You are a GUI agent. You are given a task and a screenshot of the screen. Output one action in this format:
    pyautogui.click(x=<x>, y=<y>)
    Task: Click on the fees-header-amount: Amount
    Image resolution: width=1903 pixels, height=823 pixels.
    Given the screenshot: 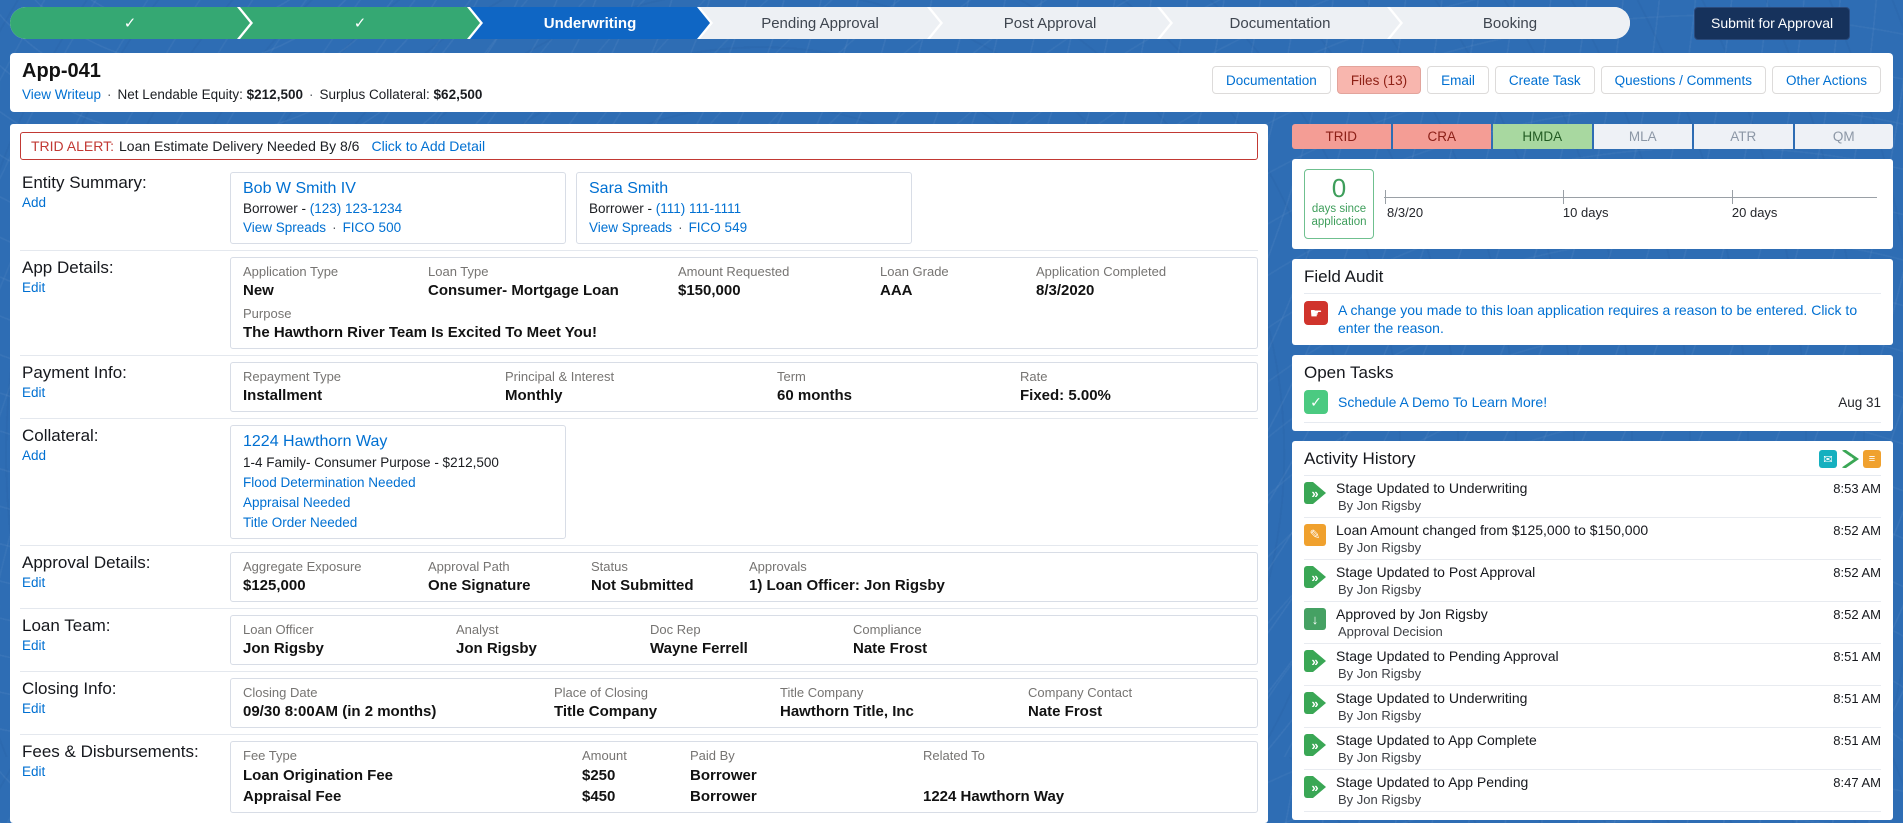 What is the action you would take?
    pyautogui.click(x=604, y=755)
    